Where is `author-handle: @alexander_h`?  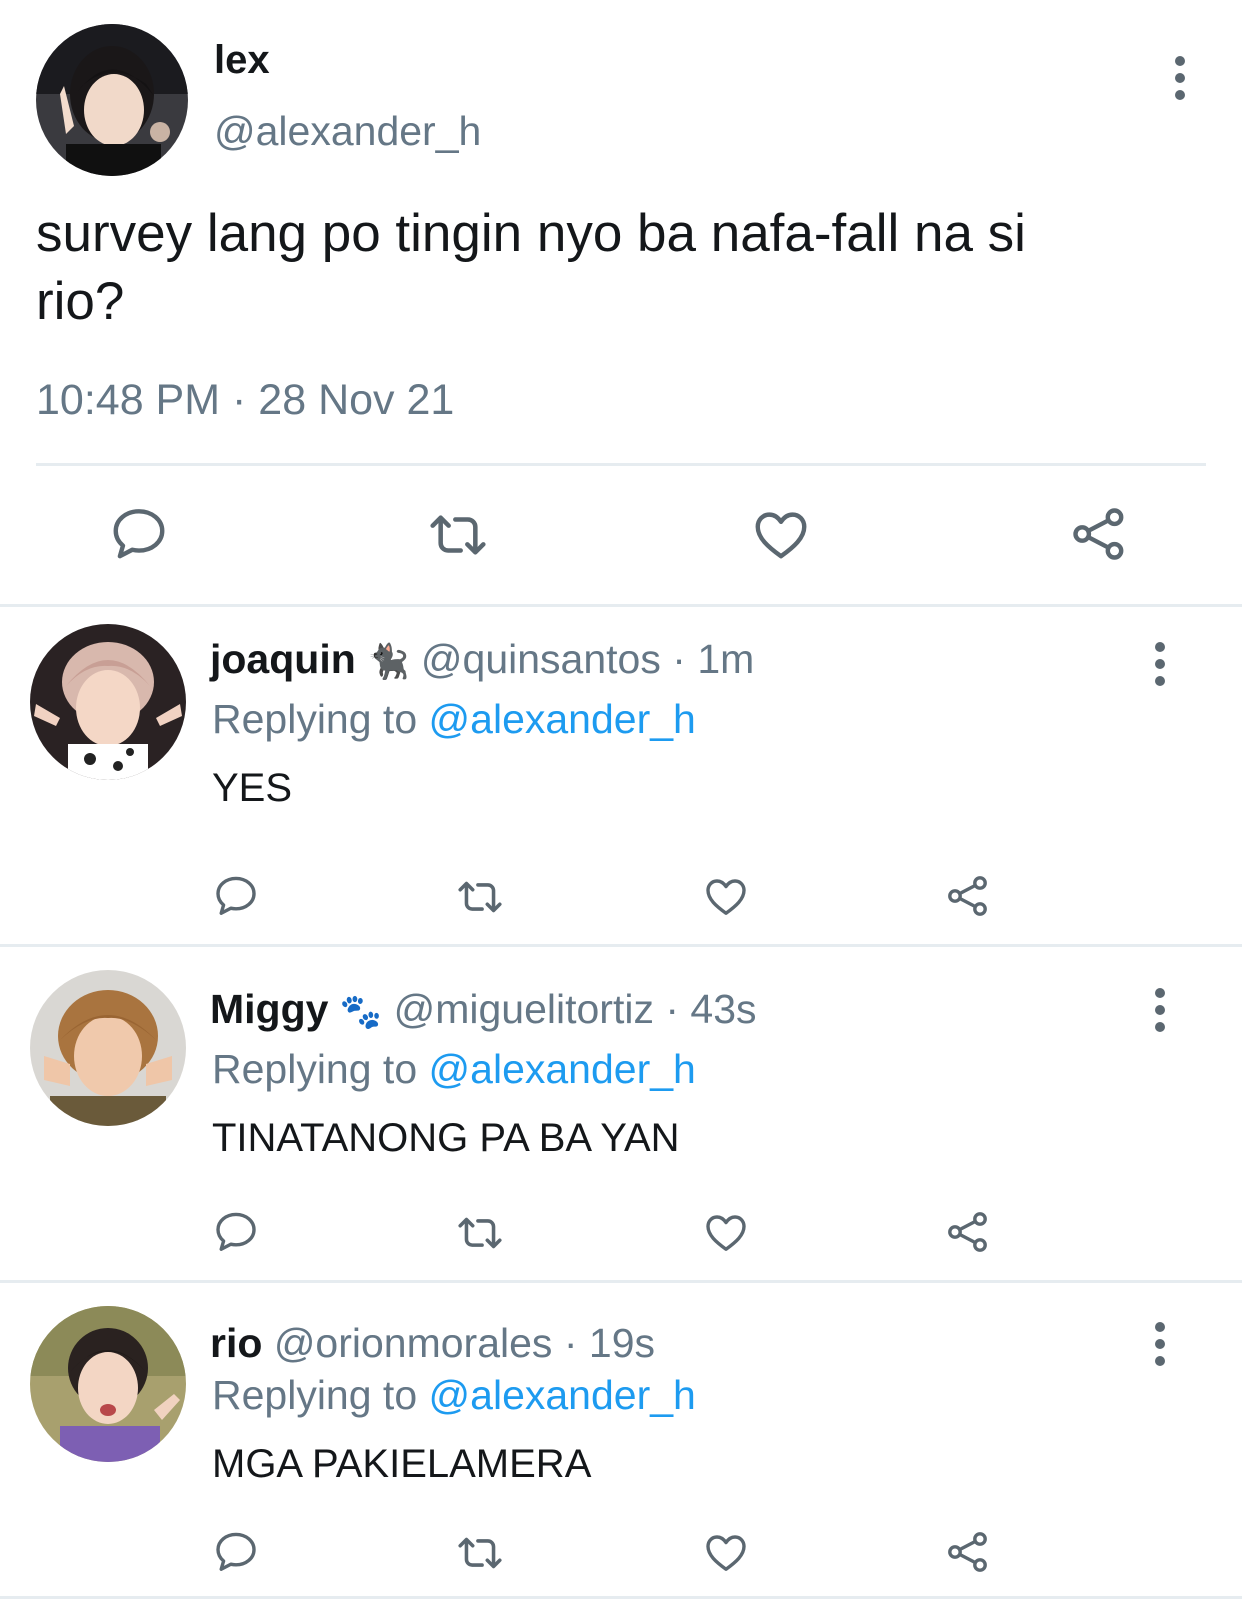
author-handle: @alexander_h is located at coordinates (347, 131).